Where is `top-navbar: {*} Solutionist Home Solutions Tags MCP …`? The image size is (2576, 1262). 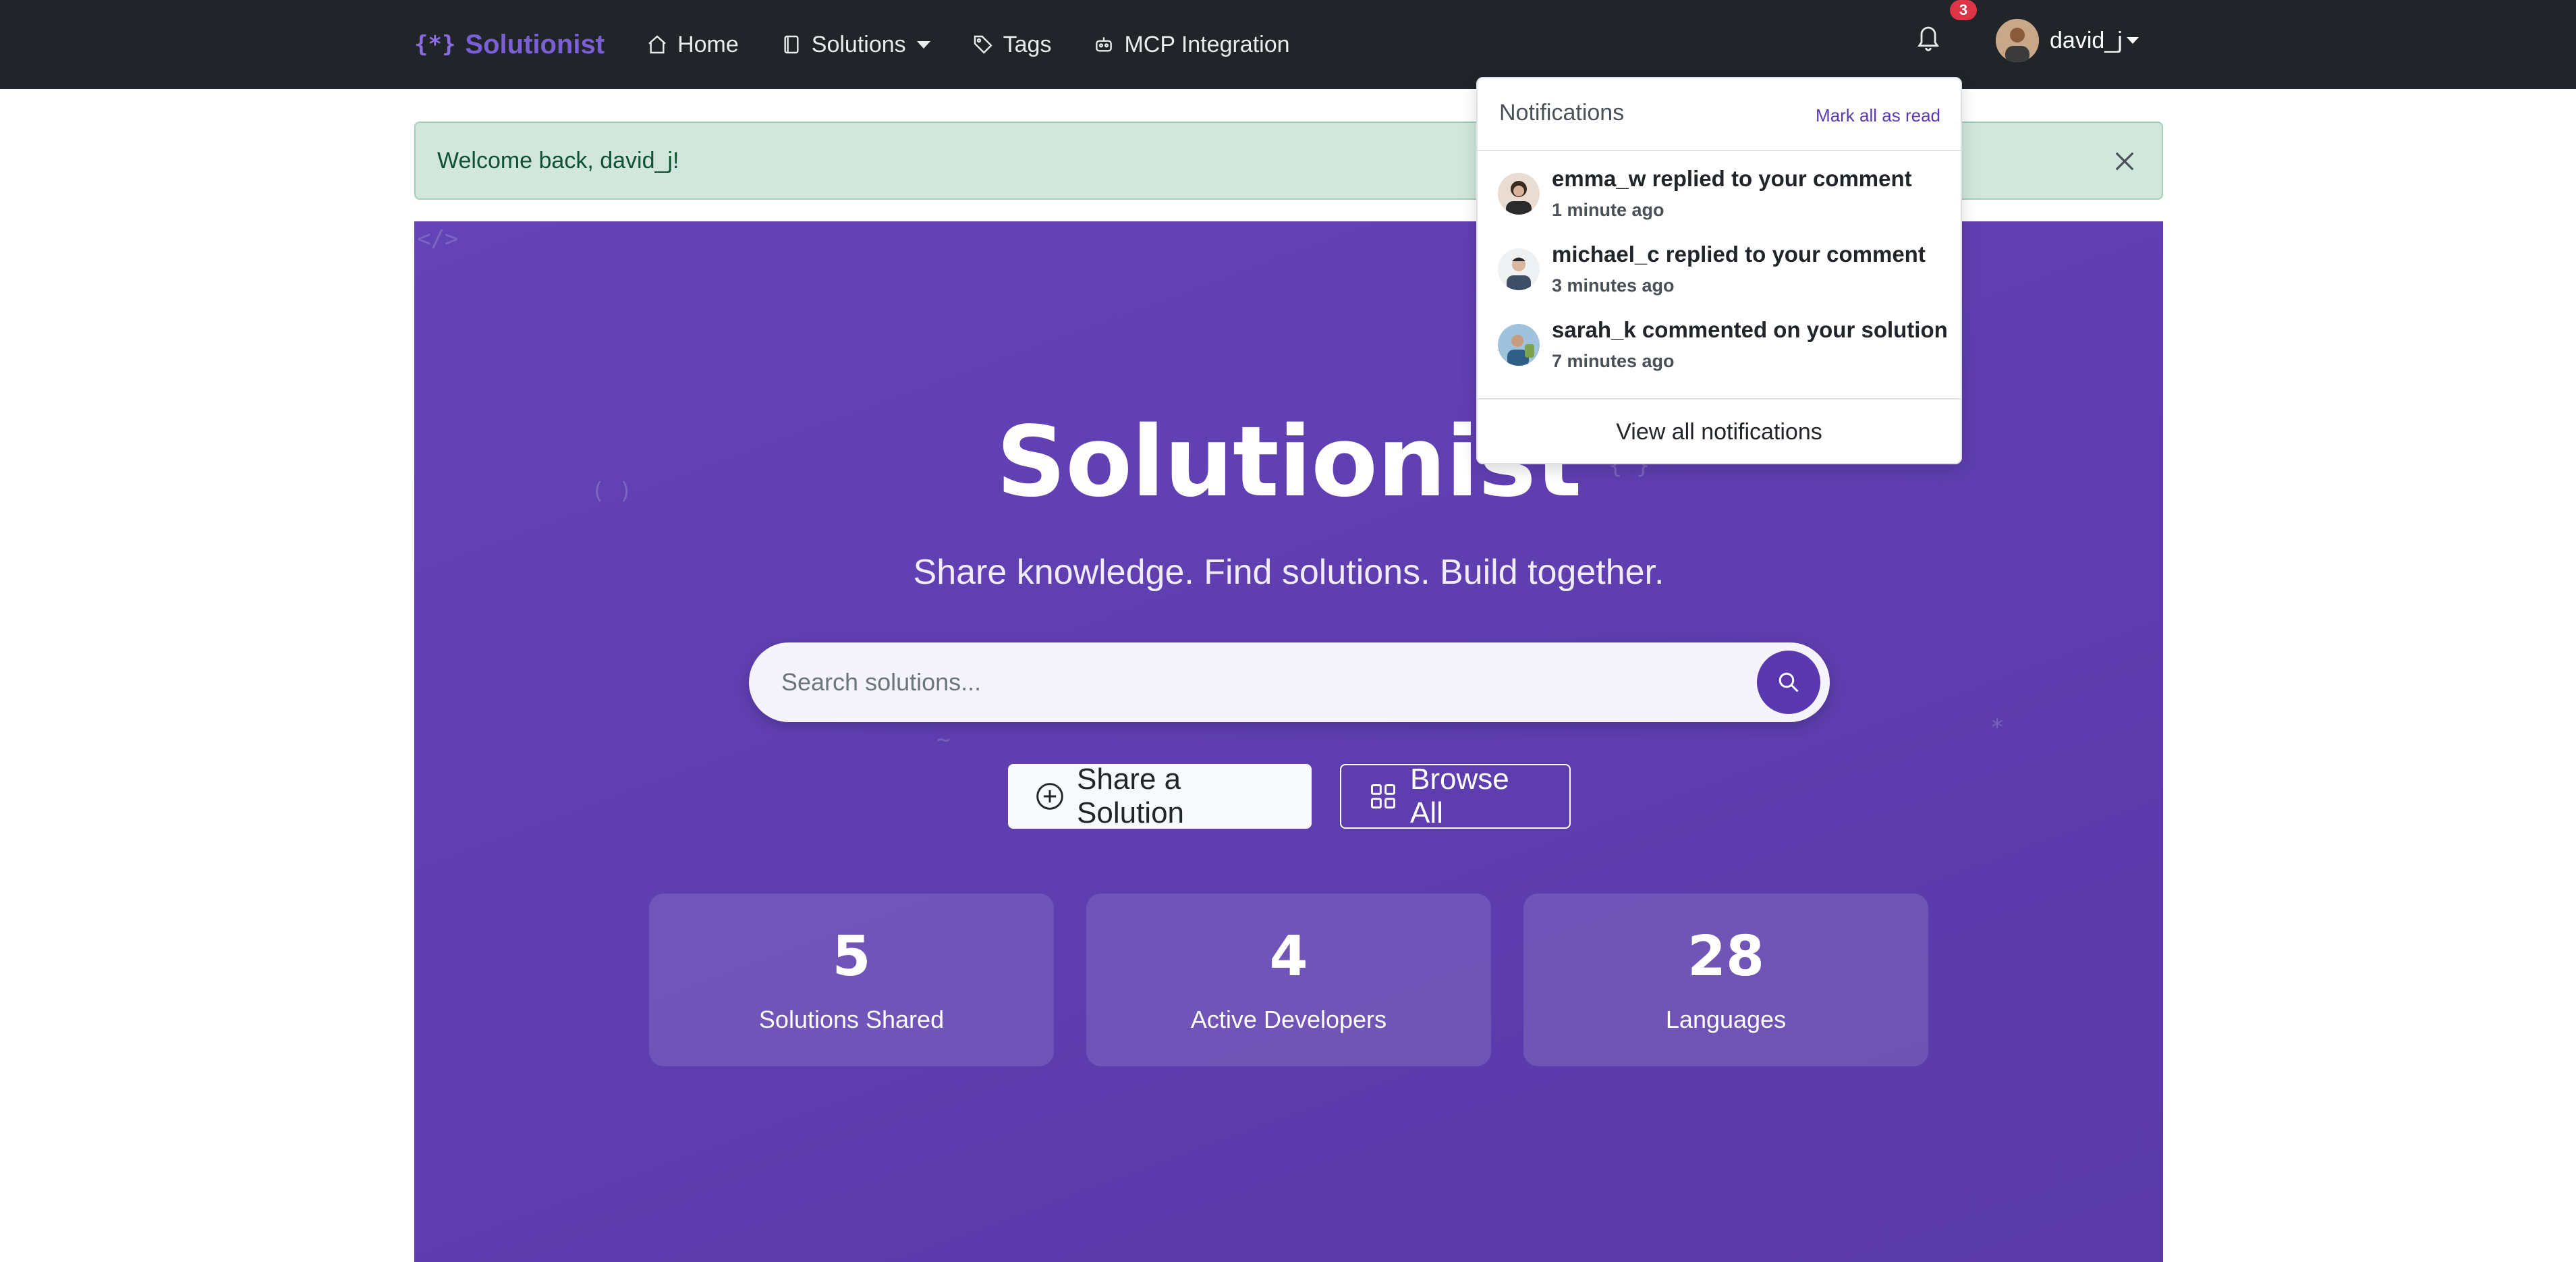 top-navbar: {*} Solutionist Home Solutions Tags MCP … is located at coordinates (1288, 45).